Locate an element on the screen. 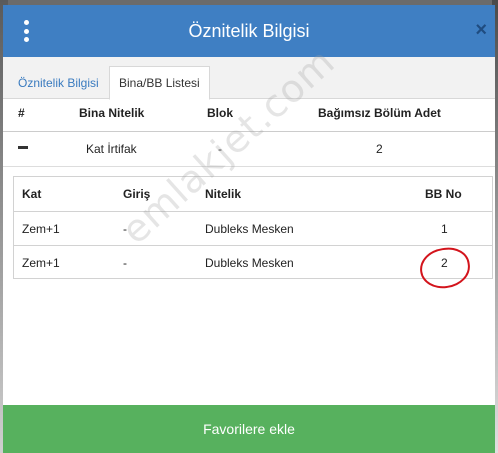 Image resolution: width=498 pixels, height=453 pixels. kebab-menu-icon is located at coordinates (26, 31).